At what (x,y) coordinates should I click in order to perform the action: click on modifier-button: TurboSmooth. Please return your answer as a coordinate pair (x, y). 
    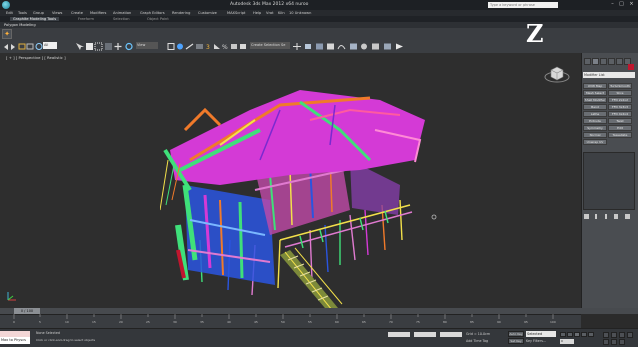
    Looking at the image, I should click on (620, 86).